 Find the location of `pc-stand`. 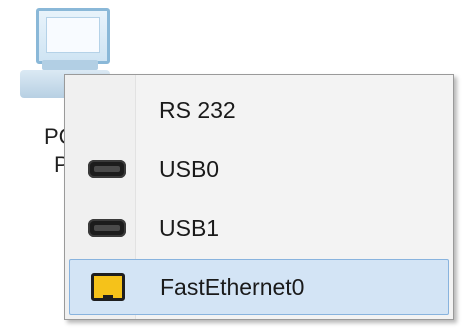

pc-stand is located at coordinates (70, 65).